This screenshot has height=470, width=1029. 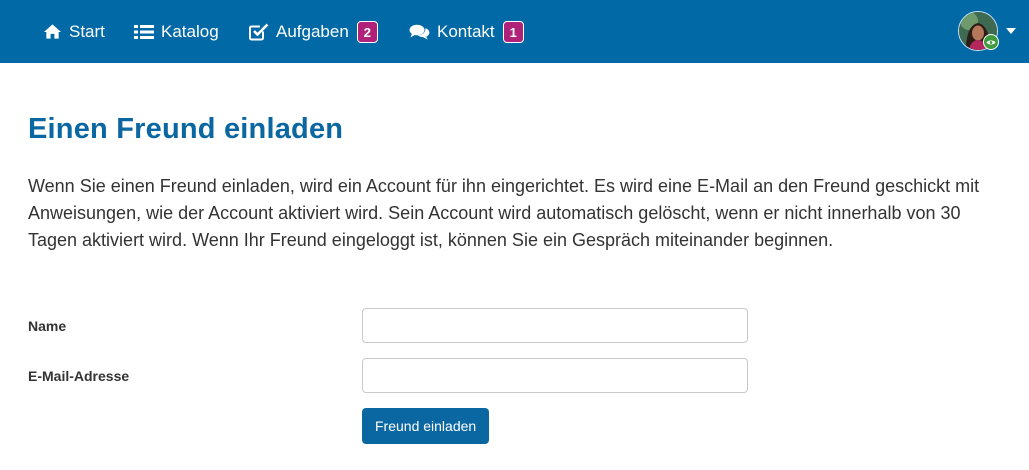 I want to click on eye-icon, so click(x=991, y=42).